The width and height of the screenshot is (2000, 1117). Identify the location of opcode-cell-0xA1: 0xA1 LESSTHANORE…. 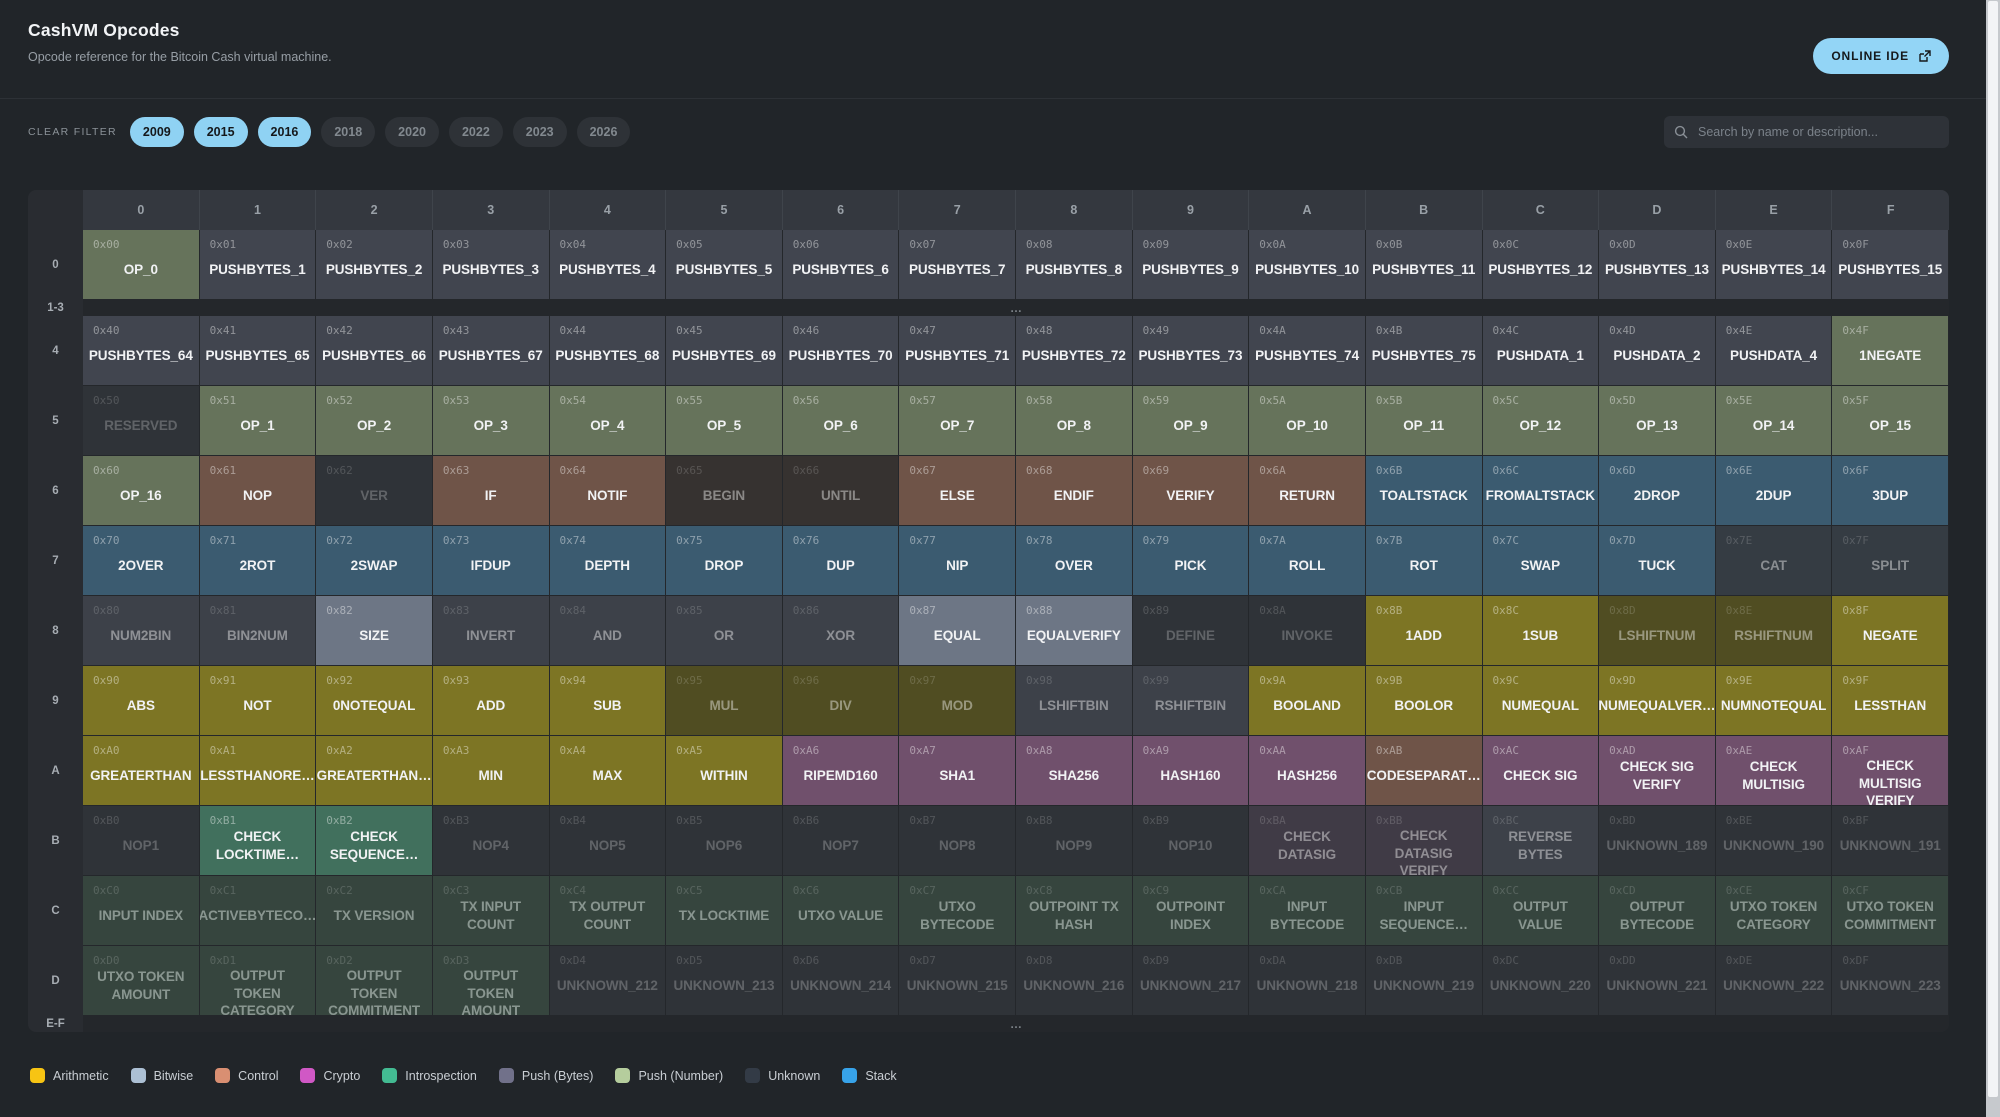
(258, 771).